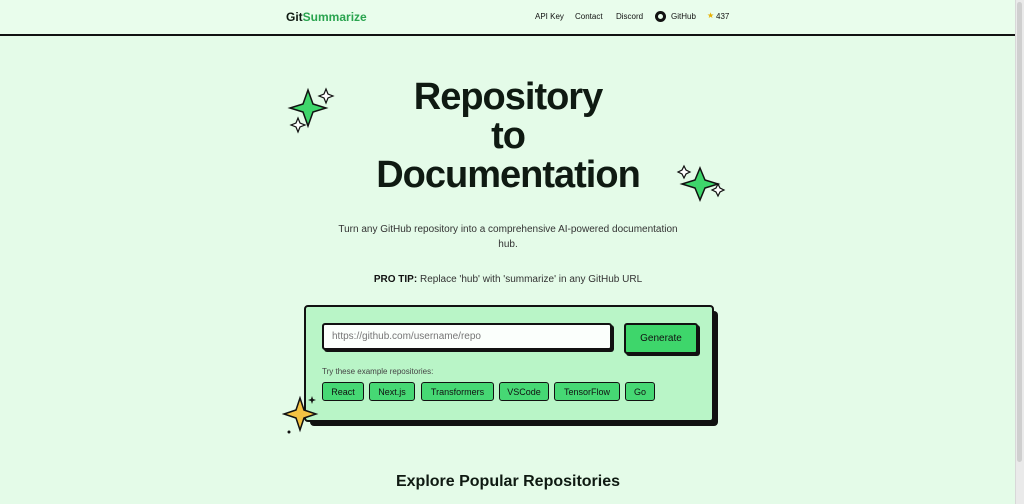  Describe the element at coordinates (334, 17) in the screenshot. I see `logo-summarize: Summarize` at that location.